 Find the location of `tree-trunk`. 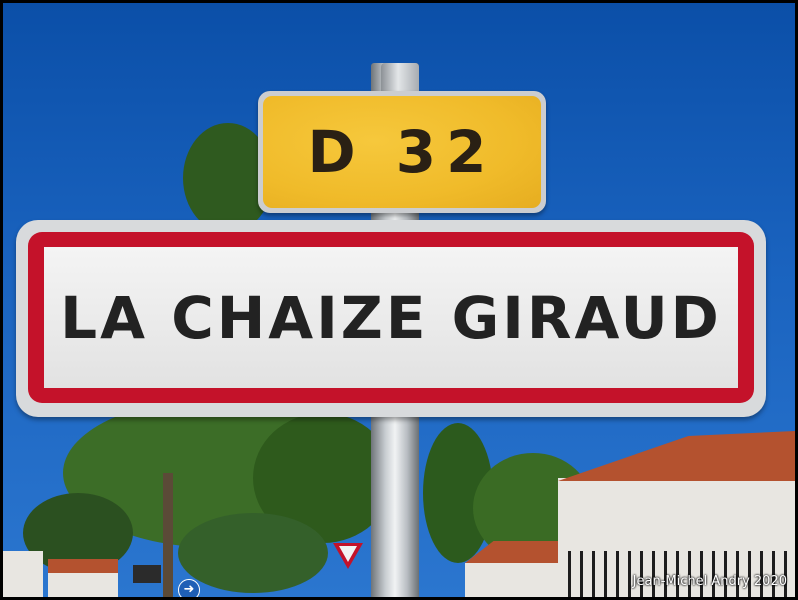

tree-trunk is located at coordinates (168, 535).